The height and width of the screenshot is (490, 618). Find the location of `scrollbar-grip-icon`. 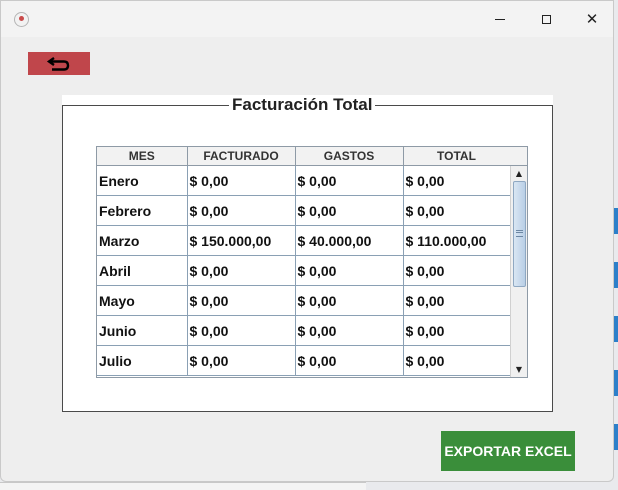

scrollbar-grip-icon is located at coordinates (519, 233).